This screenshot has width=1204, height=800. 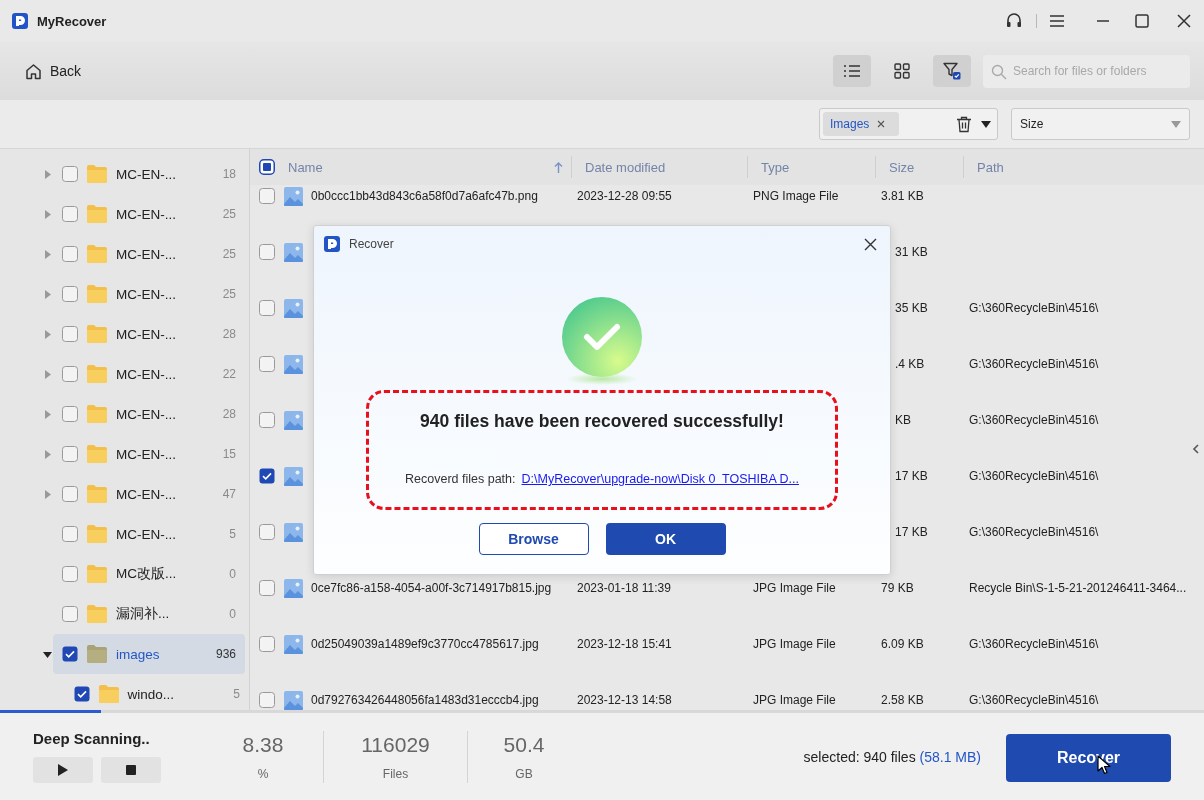 What do you see at coordinates (952, 71) in the screenshot?
I see `filter-view-button` at bounding box center [952, 71].